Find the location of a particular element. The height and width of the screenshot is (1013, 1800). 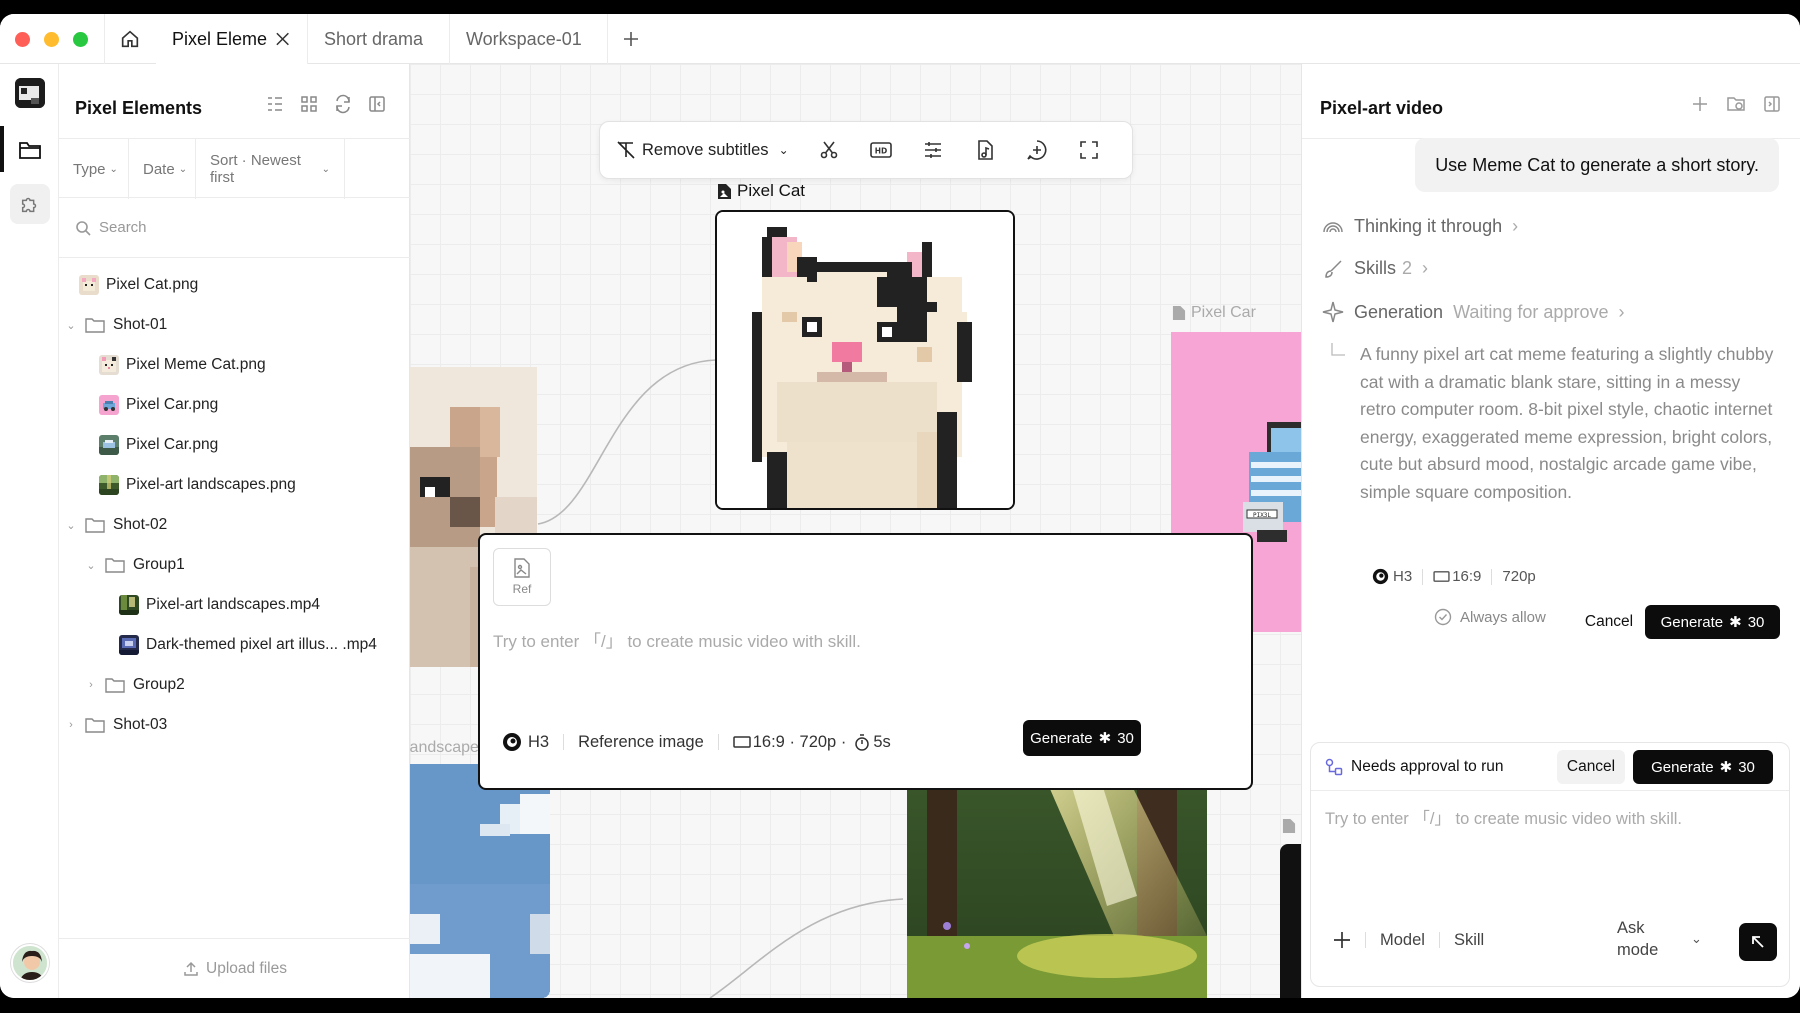

audio-file-button is located at coordinates (985, 150).